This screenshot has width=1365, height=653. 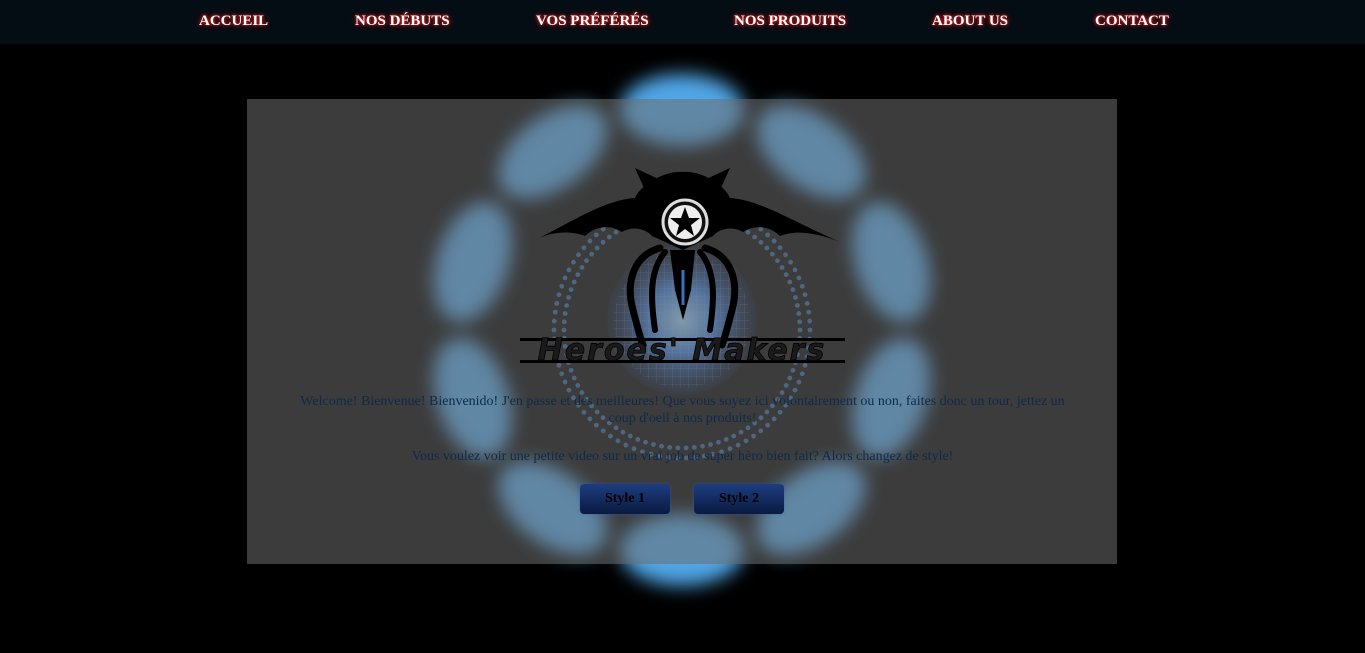 I want to click on bat-spider-logo: Heroes' Makers, so click(x=682, y=268).